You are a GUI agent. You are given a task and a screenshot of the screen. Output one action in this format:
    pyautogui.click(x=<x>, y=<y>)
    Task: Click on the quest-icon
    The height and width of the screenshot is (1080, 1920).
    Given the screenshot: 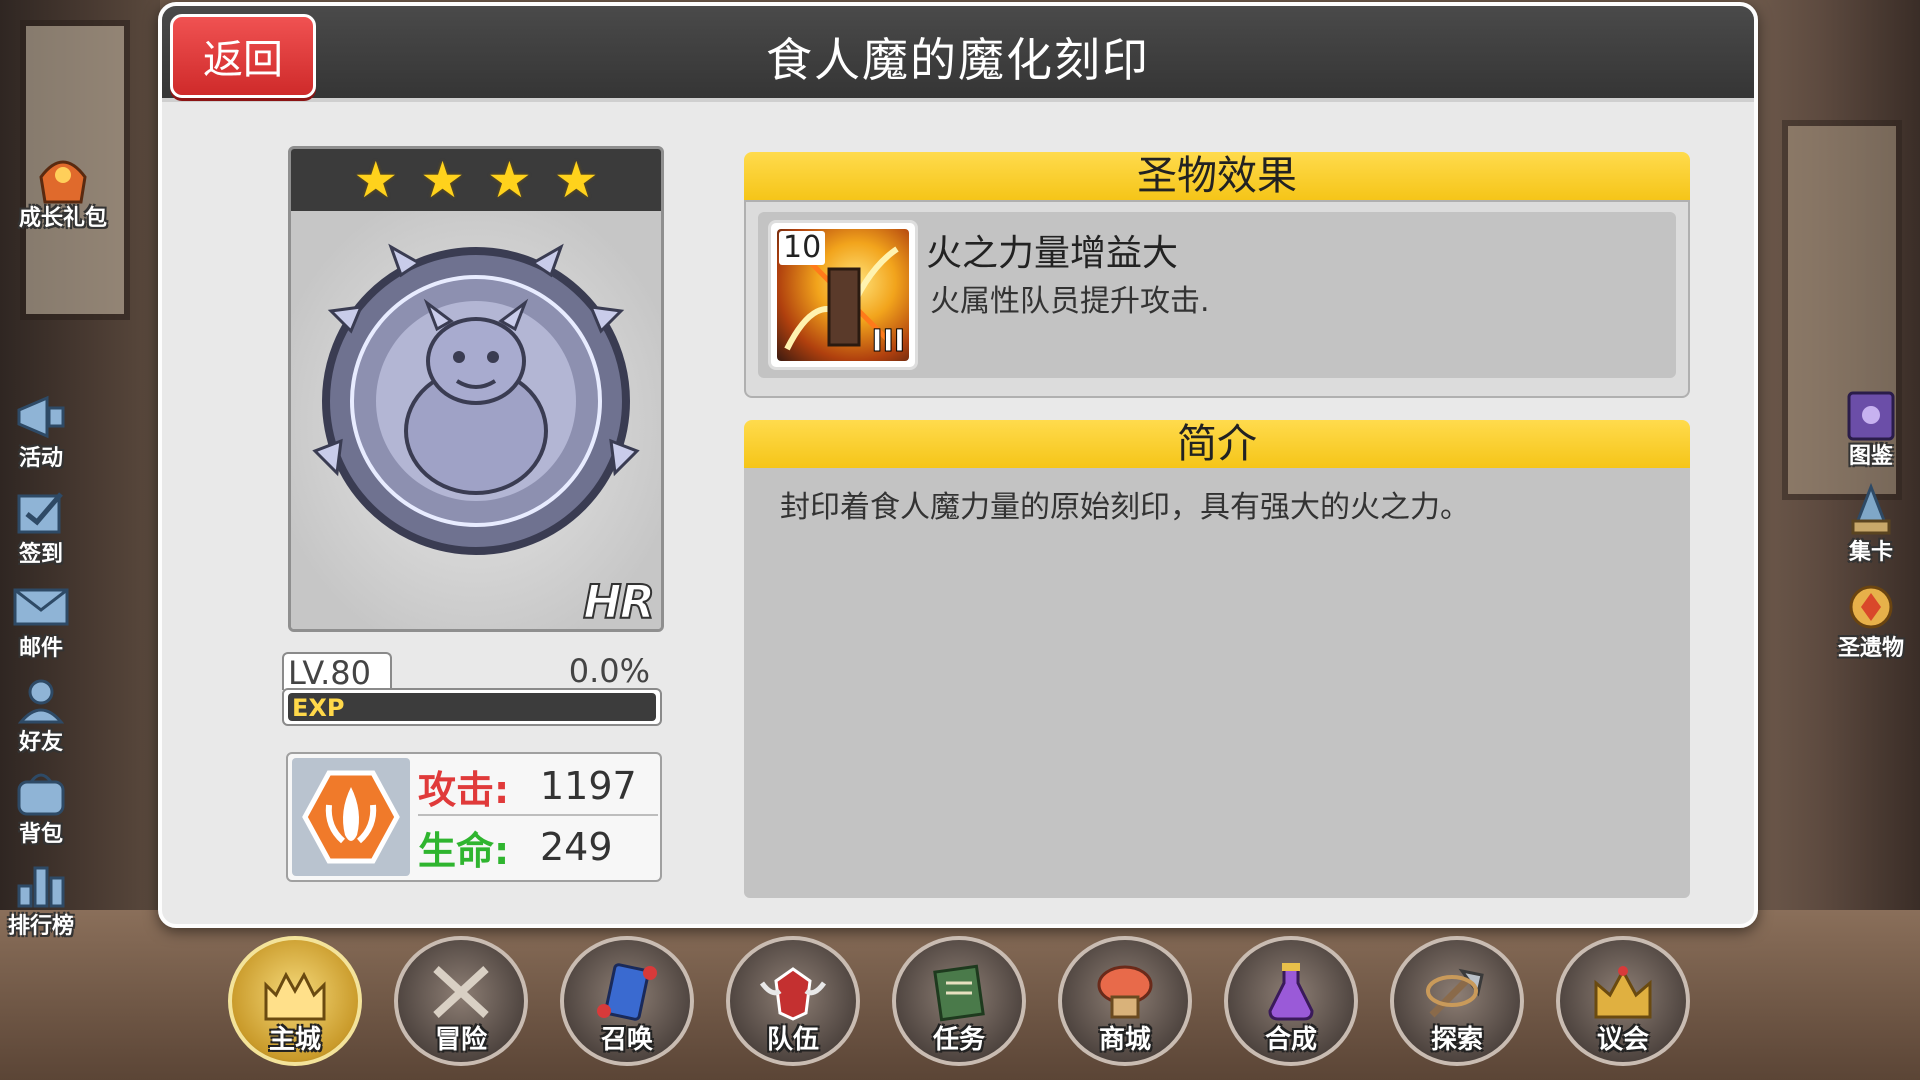 What is the action you would take?
    pyautogui.click(x=959, y=993)
    